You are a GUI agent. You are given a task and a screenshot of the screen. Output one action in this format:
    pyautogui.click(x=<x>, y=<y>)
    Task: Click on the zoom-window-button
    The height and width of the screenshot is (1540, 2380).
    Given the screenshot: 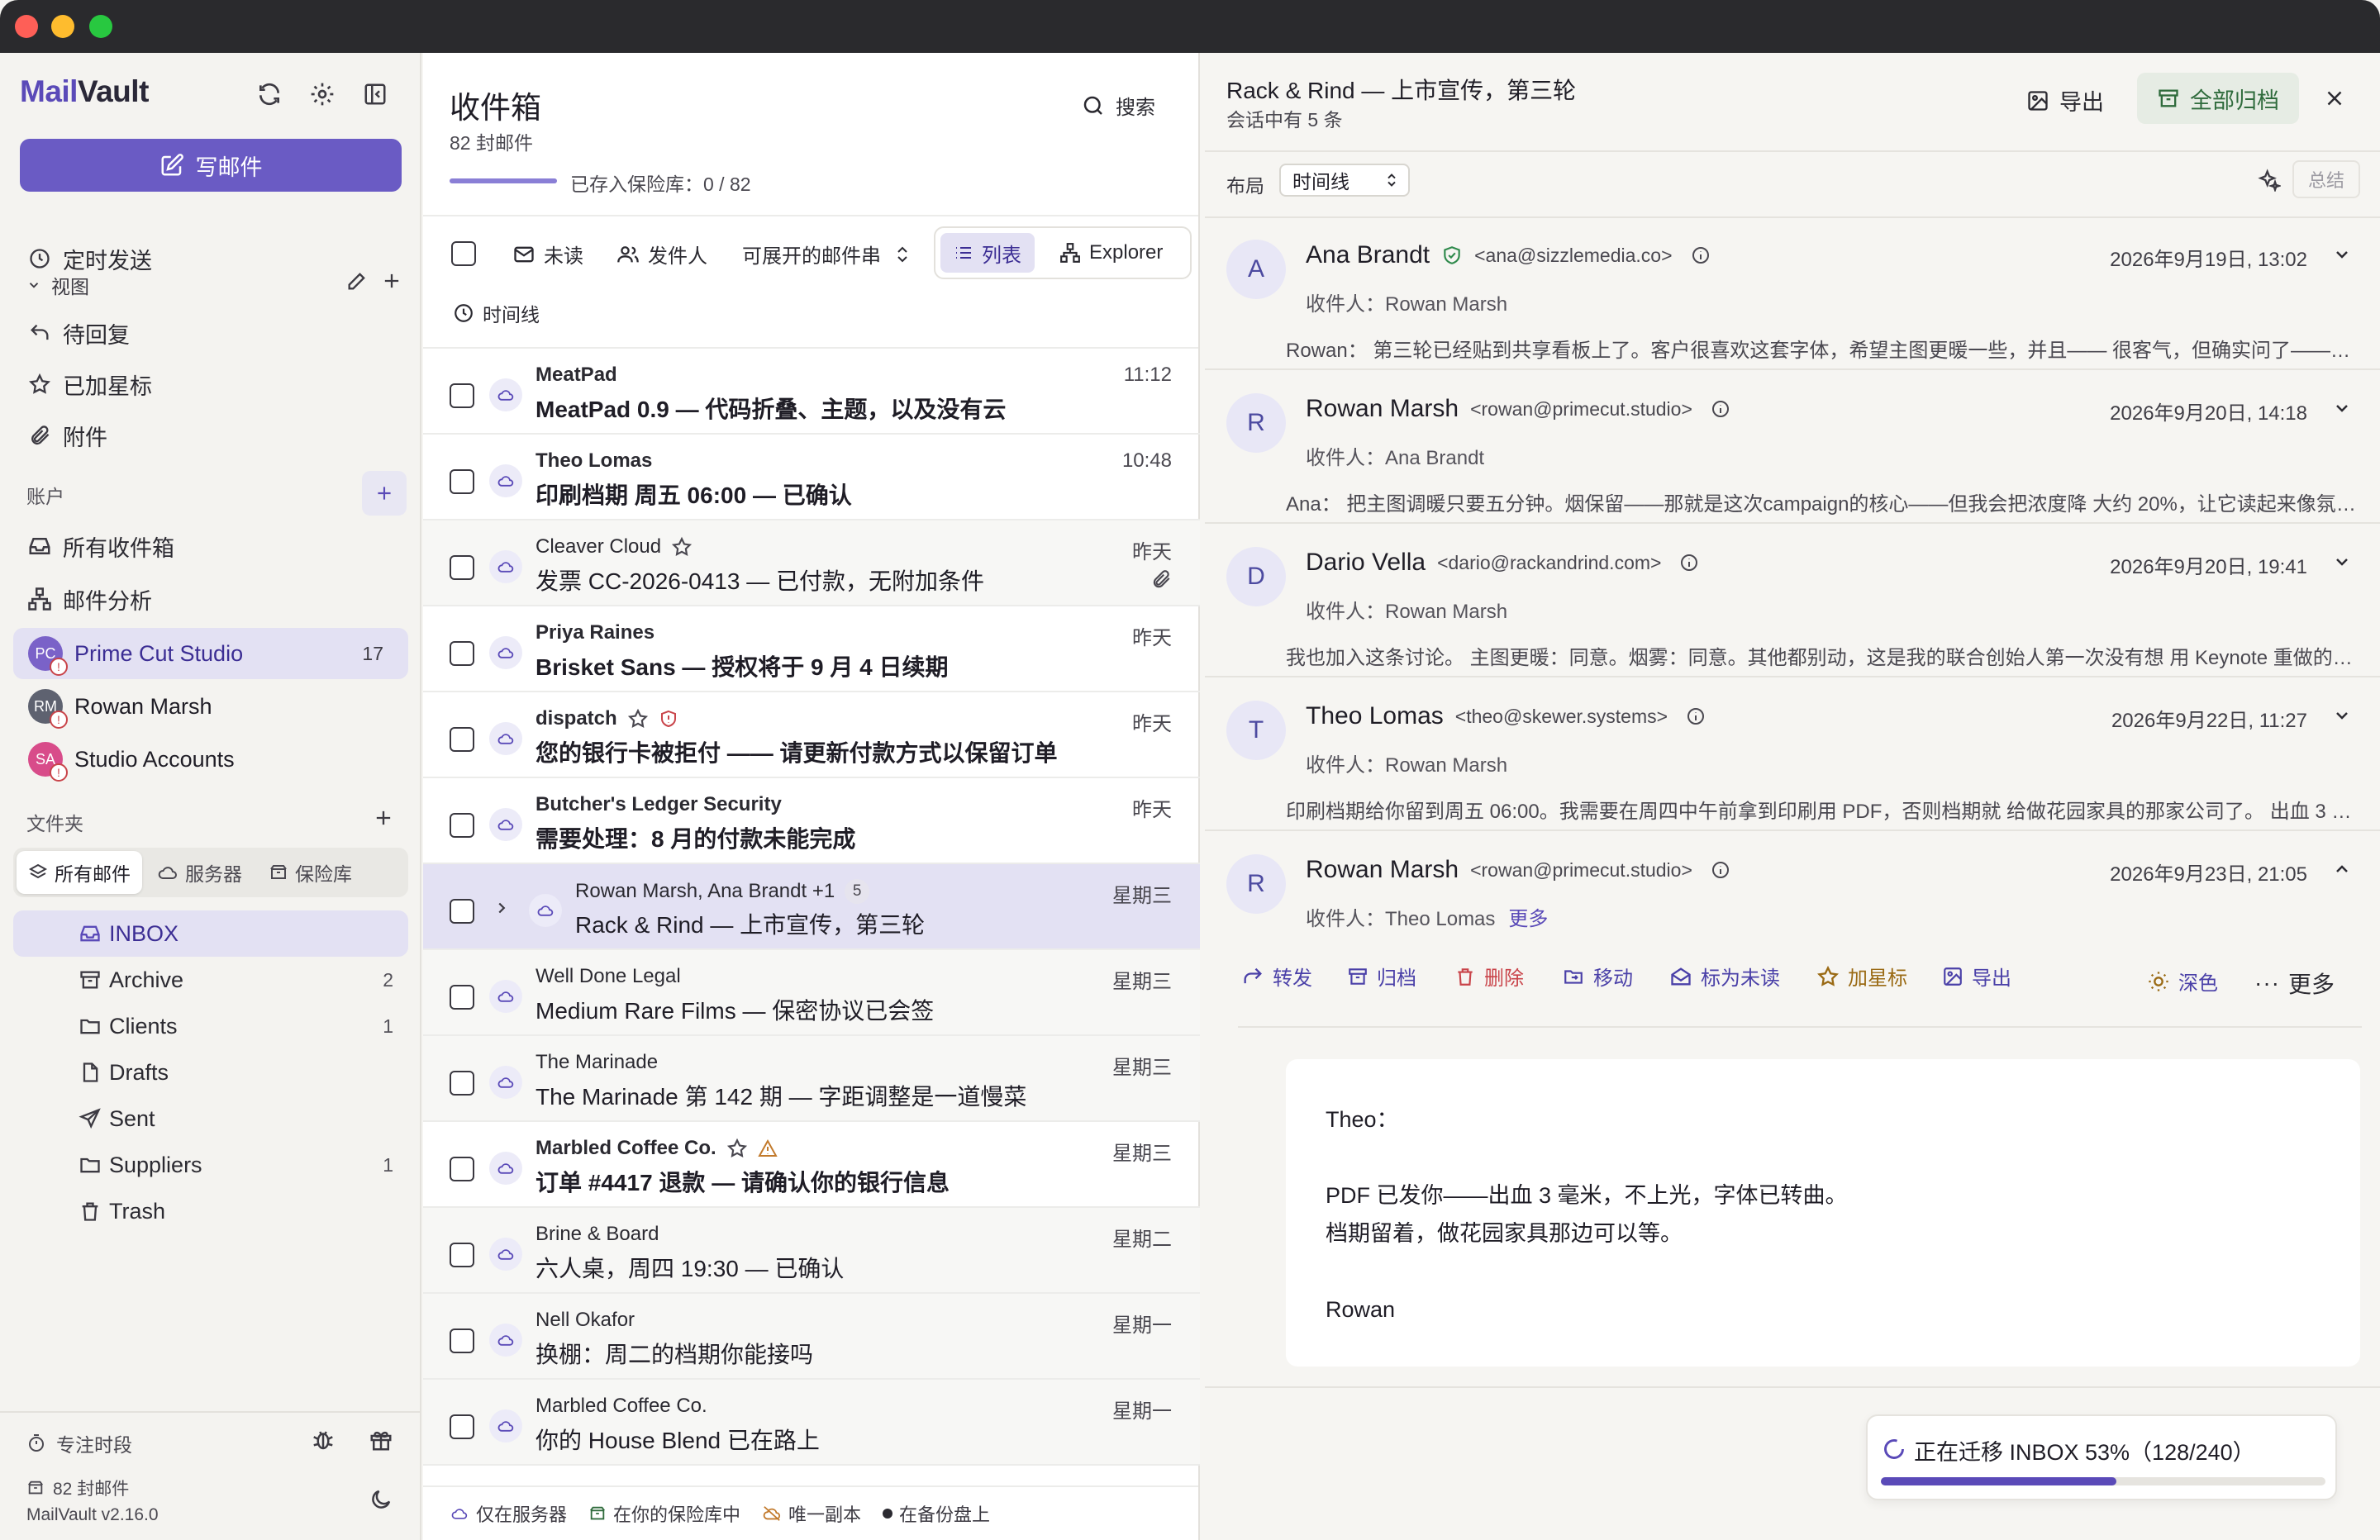 What is the action you would take?
    pyautogui.click(x=100, y=26)
    